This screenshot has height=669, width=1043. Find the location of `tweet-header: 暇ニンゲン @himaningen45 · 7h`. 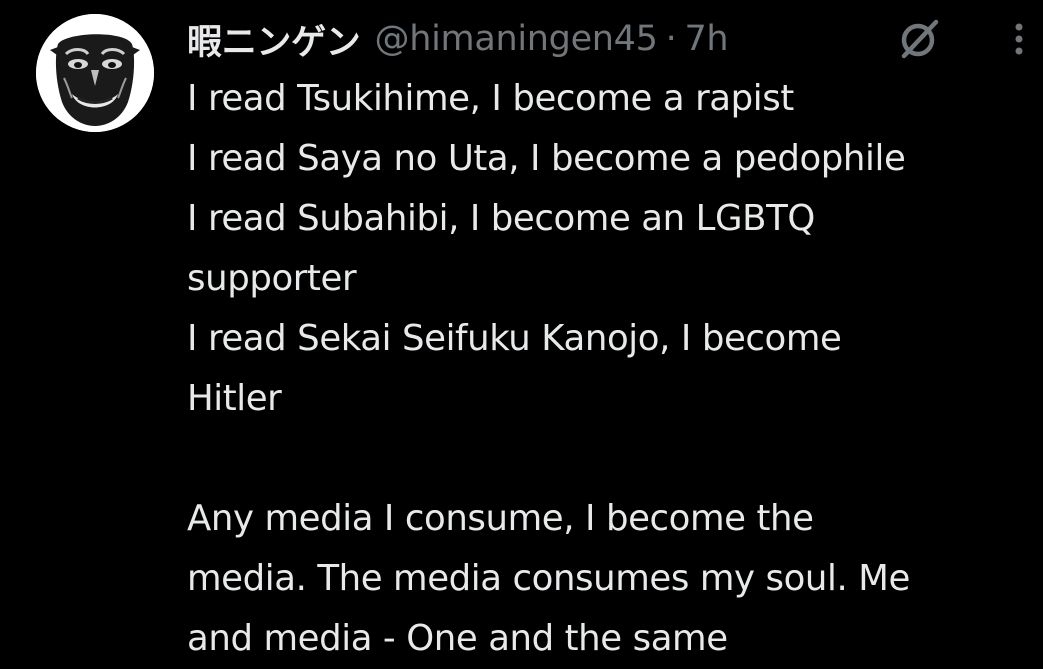

tweet-header: 暇ニンゲン @himaningen45 · 7h is located at coordinates (458, 39).